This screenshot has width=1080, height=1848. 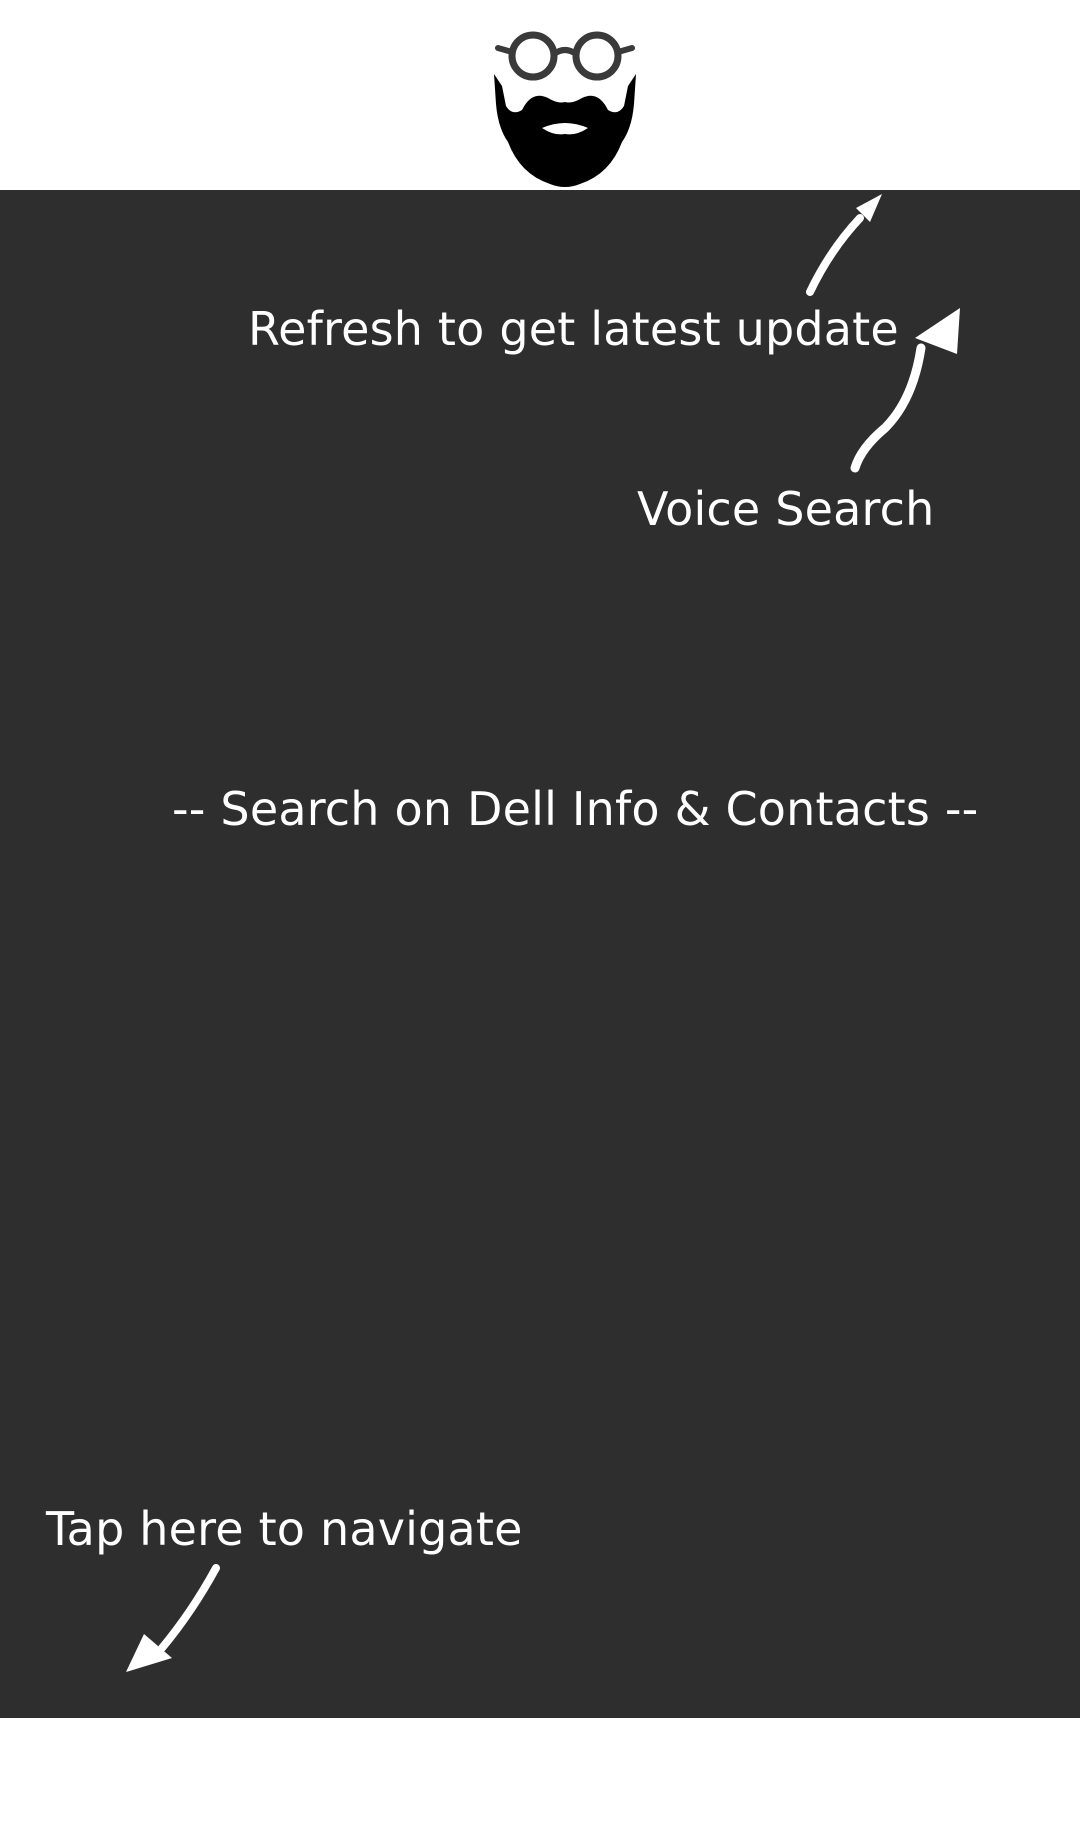 What do you see at coordinates (284, 1529) in the screenshot?
I see `navigate-hint-label: Tap here to navigate` at bounding box center [284, 1529].